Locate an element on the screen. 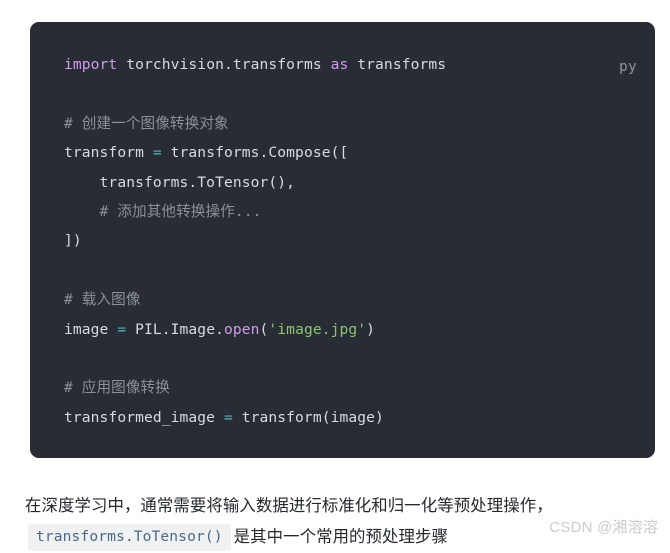 The image size is (670, 553). paragraph-text-after: 是其中一个常用的预处理步骤 is located at coordinates (341, 537).